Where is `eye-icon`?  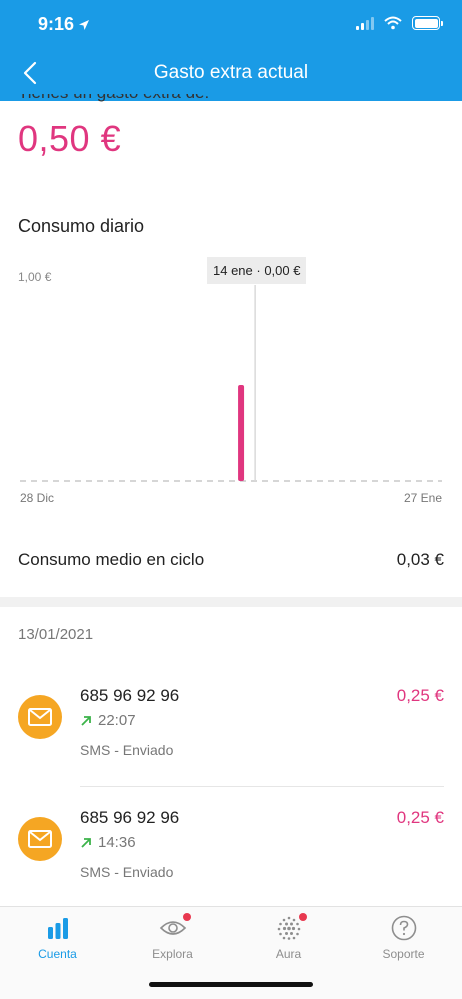
eye-icon is located at coordinates (174, 928).